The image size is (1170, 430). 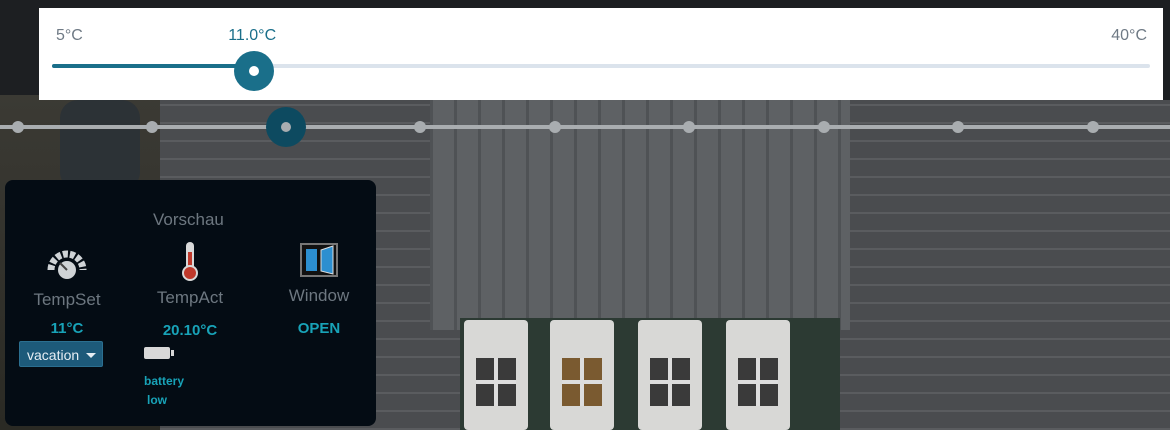 What do you see at coordinates (190, 297) in the screenshot?
I see `tempact-label: TempAct` at bounding box center [190, 297].